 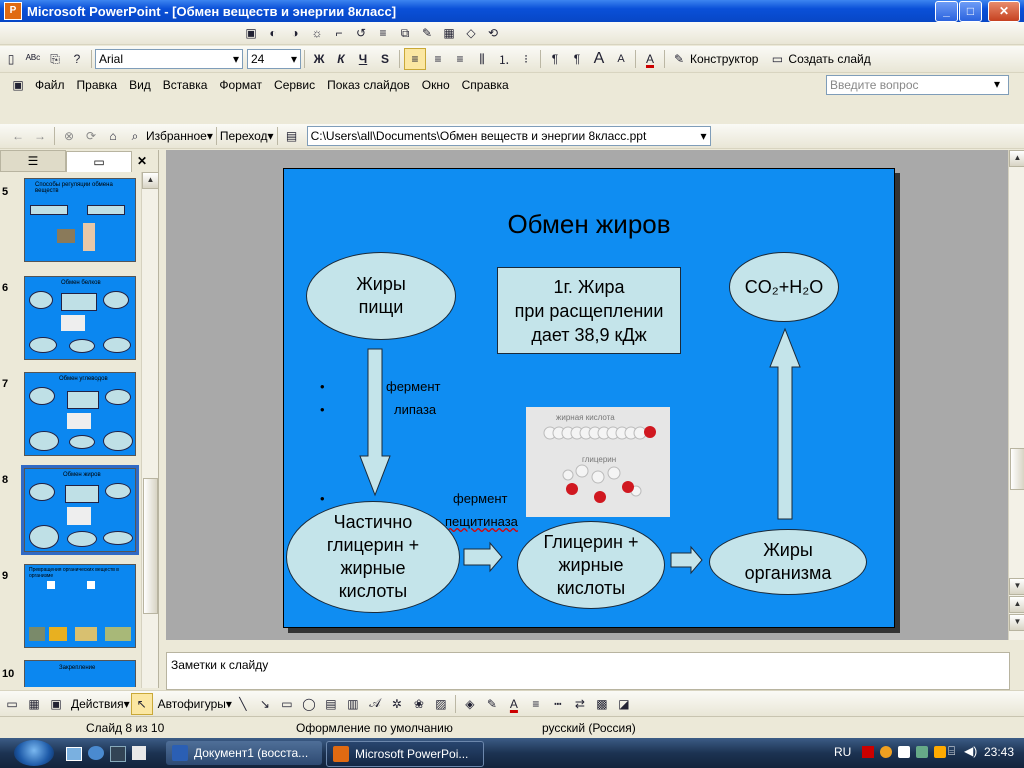 What do you see at coordinates (1016, 622) in the screenshot?
I see `next-slide-icon: ▼` at bounding box center [1016, 622].